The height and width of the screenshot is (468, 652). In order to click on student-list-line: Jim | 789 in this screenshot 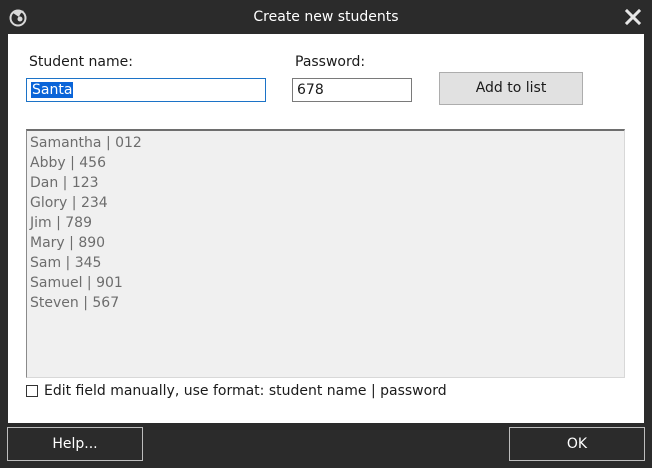, I will do `click(61, 223)`.